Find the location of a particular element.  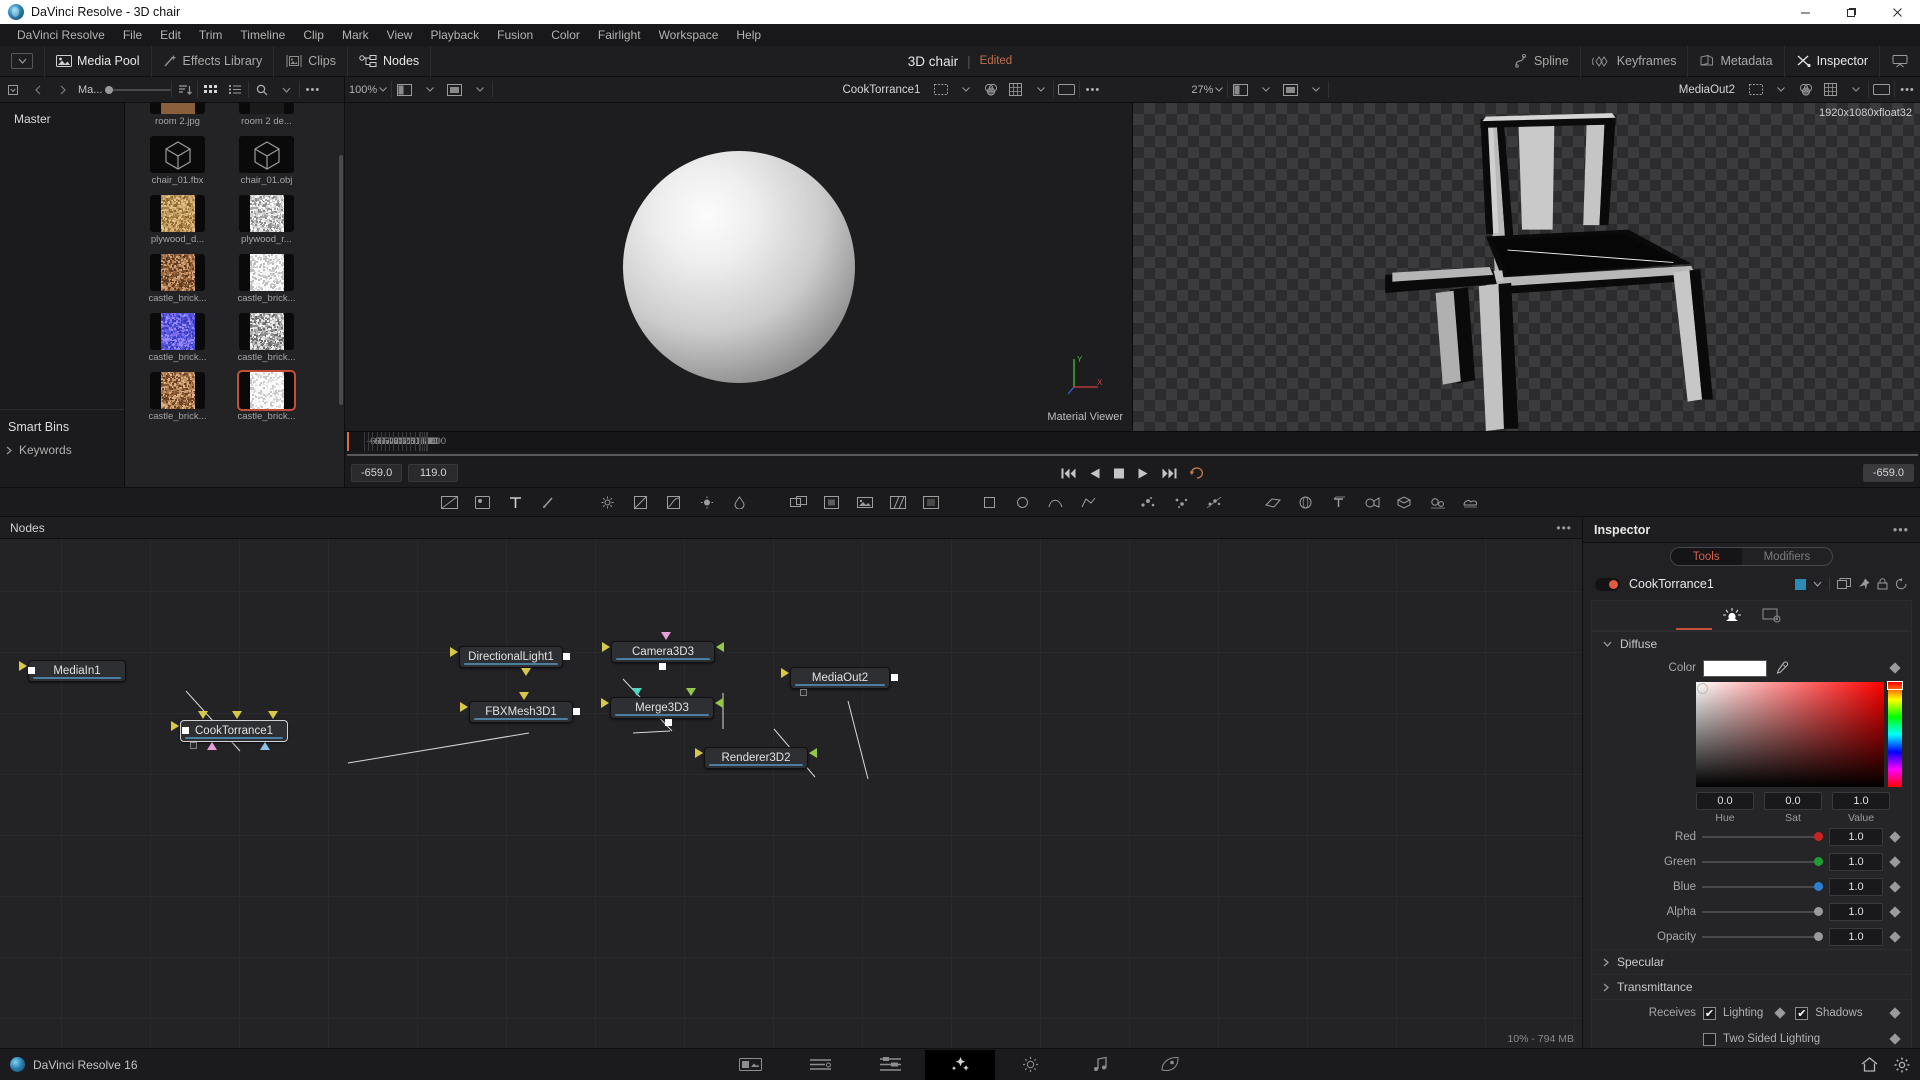

right-viewer-split-icon is located at coordinates (1240, 90).